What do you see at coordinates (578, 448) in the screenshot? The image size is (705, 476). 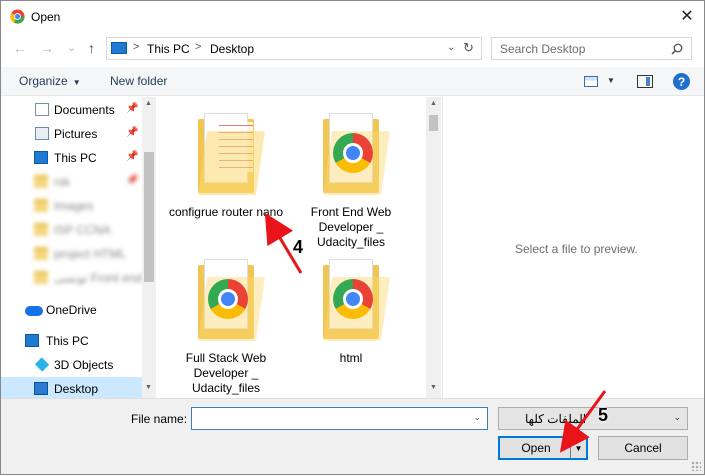 I see `open-split-dropdown: ▼` at bounding box center [578, 448].